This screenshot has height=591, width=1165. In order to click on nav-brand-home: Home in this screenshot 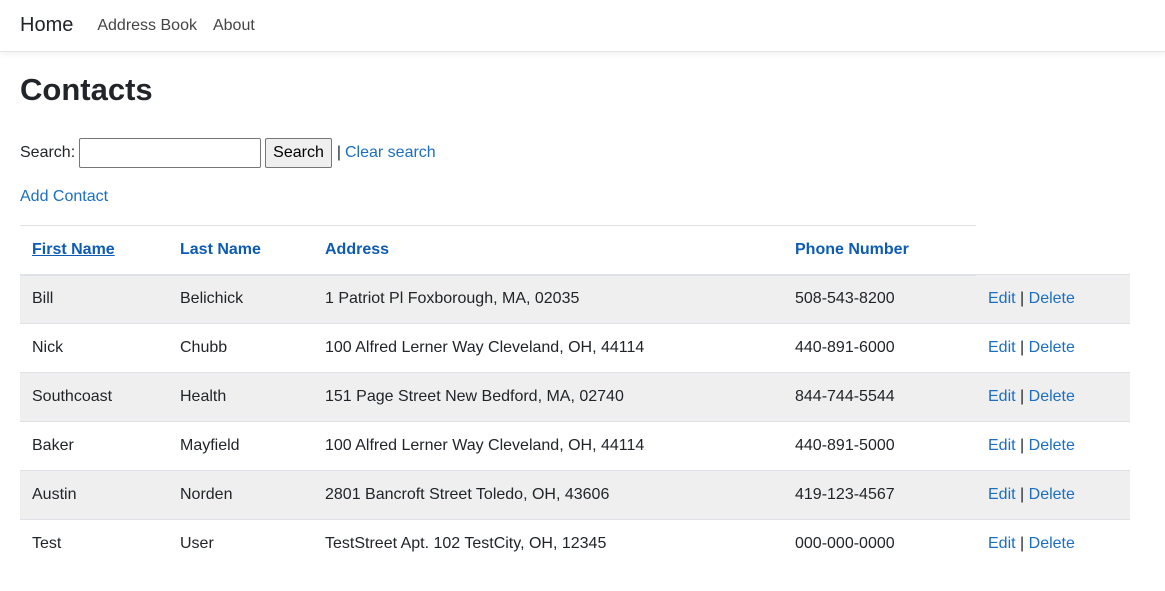, I will do `click(46, 25)`.